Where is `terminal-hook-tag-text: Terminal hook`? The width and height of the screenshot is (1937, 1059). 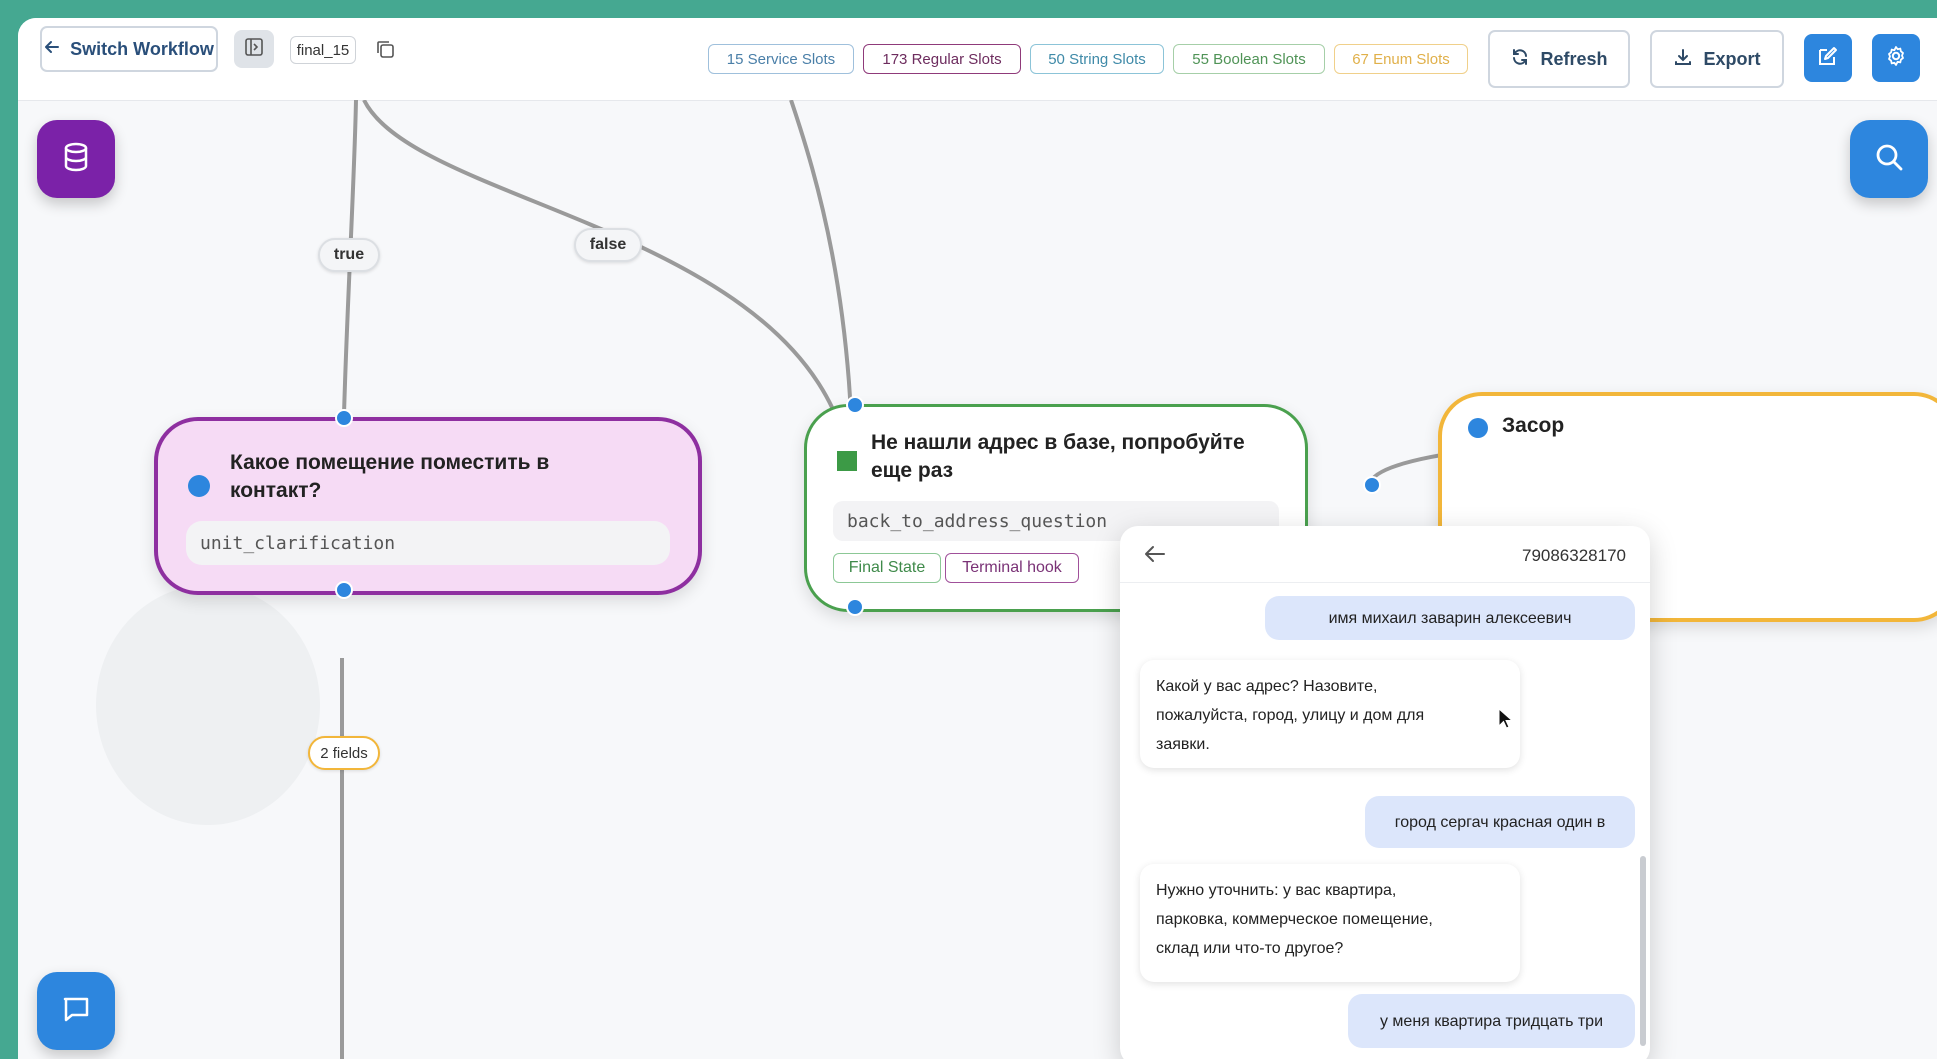 terminal-hook-tag-text: Terminal hook is located at coordinates (1012, 567).